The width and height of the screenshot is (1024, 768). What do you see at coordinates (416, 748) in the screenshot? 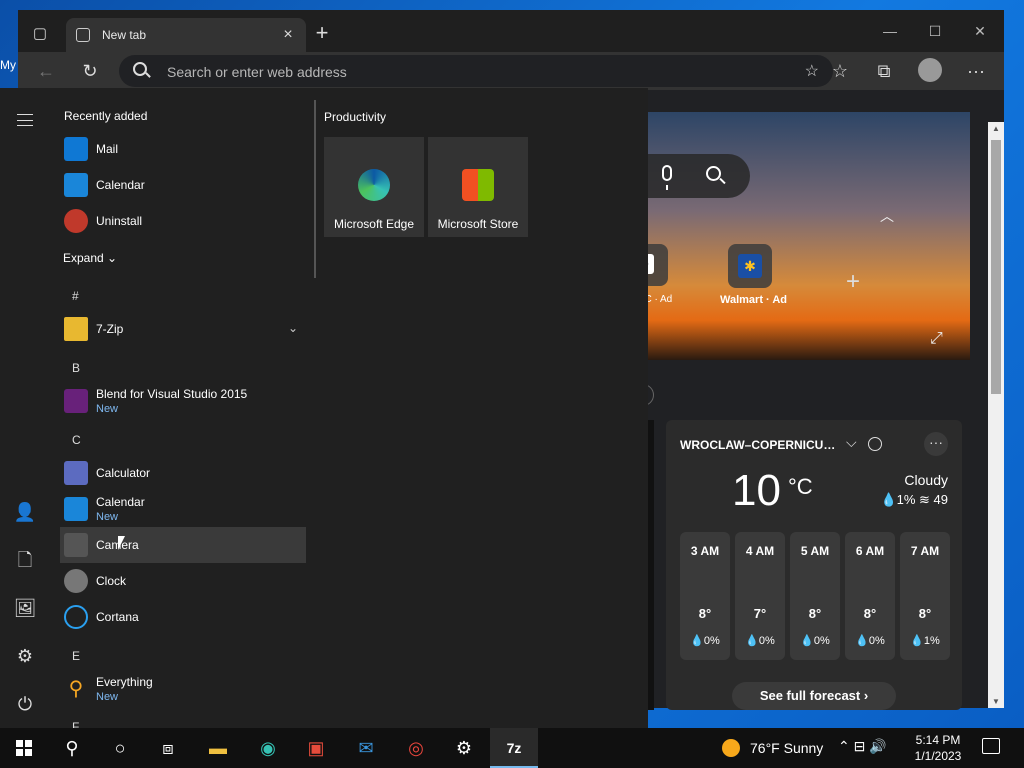
I see `chrome-icon: ◎` at bounding box center [416, 748].